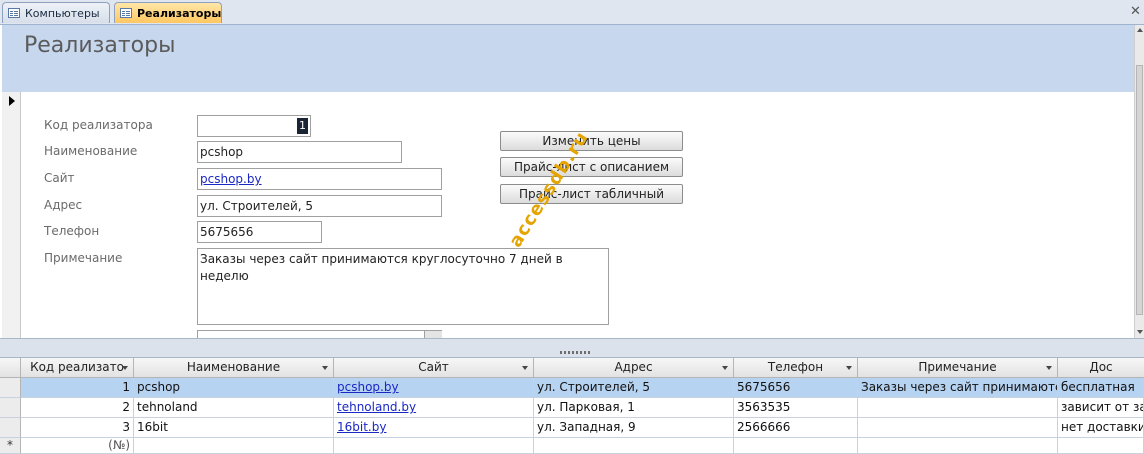 The height and width of the screenshot is (454, 1144). What do you see at coordinates (796, 408) in the screenshot?
I see `cell-phone: 3563535` at bounding box center [796, 408].